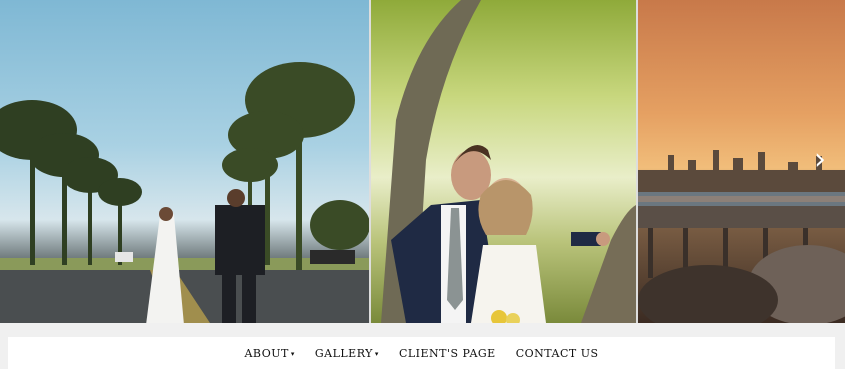 This screenshot has width=845, height=369. What do you see at coordinates (557, 353) in the screenshot?
I see `nav-item-contact-us: CONTACT US` at bounding box center [557, 353].